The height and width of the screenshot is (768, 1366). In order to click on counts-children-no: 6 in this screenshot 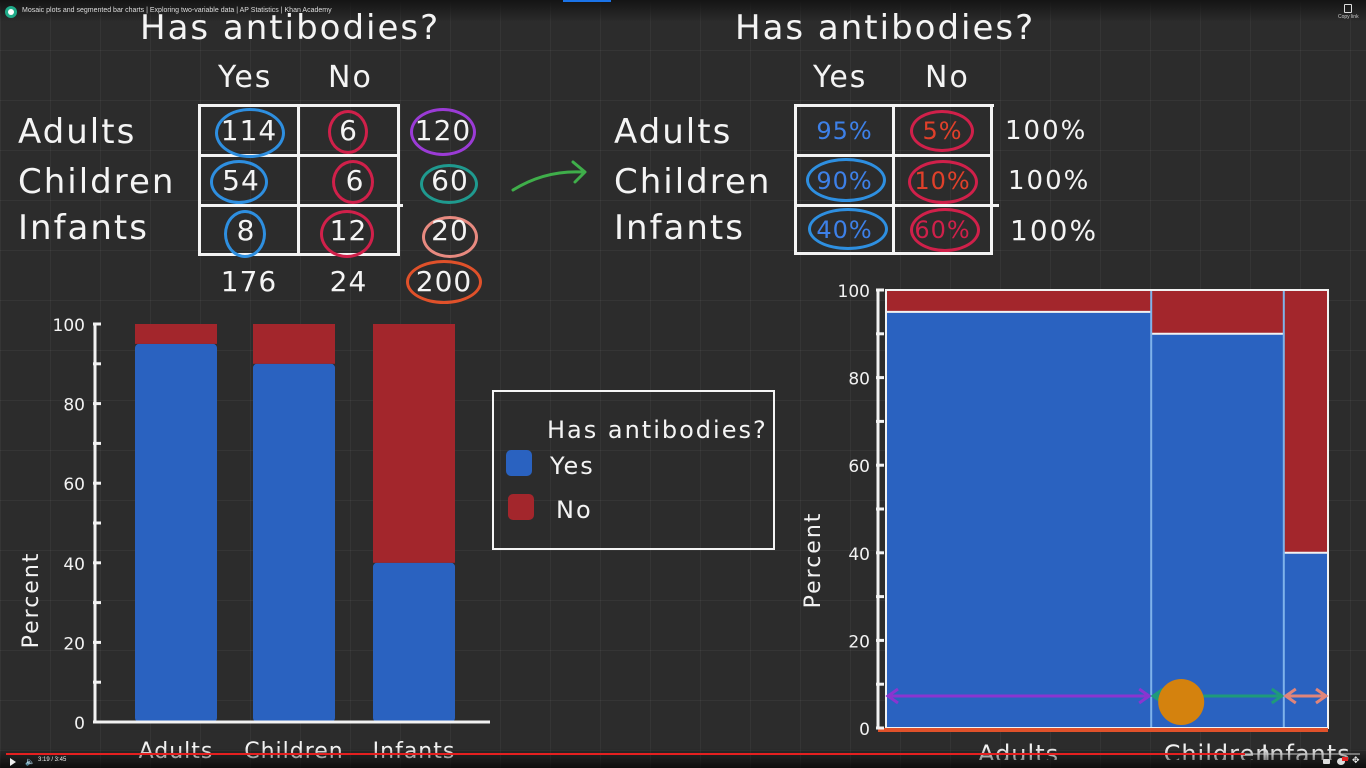, I will do `click(355, 180)`.